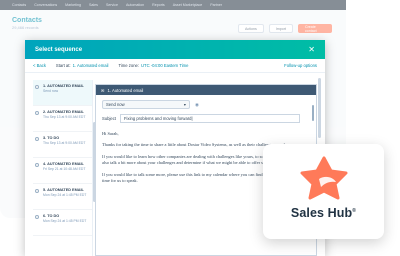  I want to click on subject-label: Subject, so click(109, 118).